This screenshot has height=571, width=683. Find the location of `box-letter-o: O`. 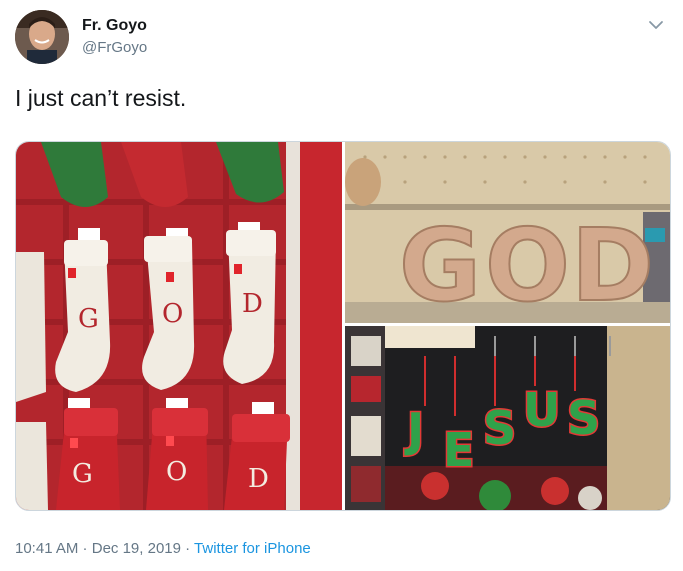

box-letter-o: O is located at coordinates (527, 265).